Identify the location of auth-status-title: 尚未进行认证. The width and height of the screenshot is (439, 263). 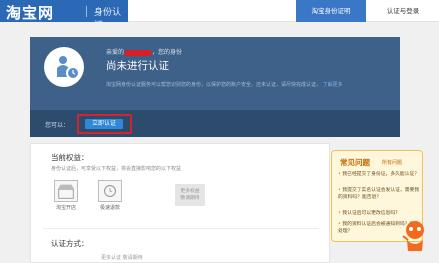
(137, 66).